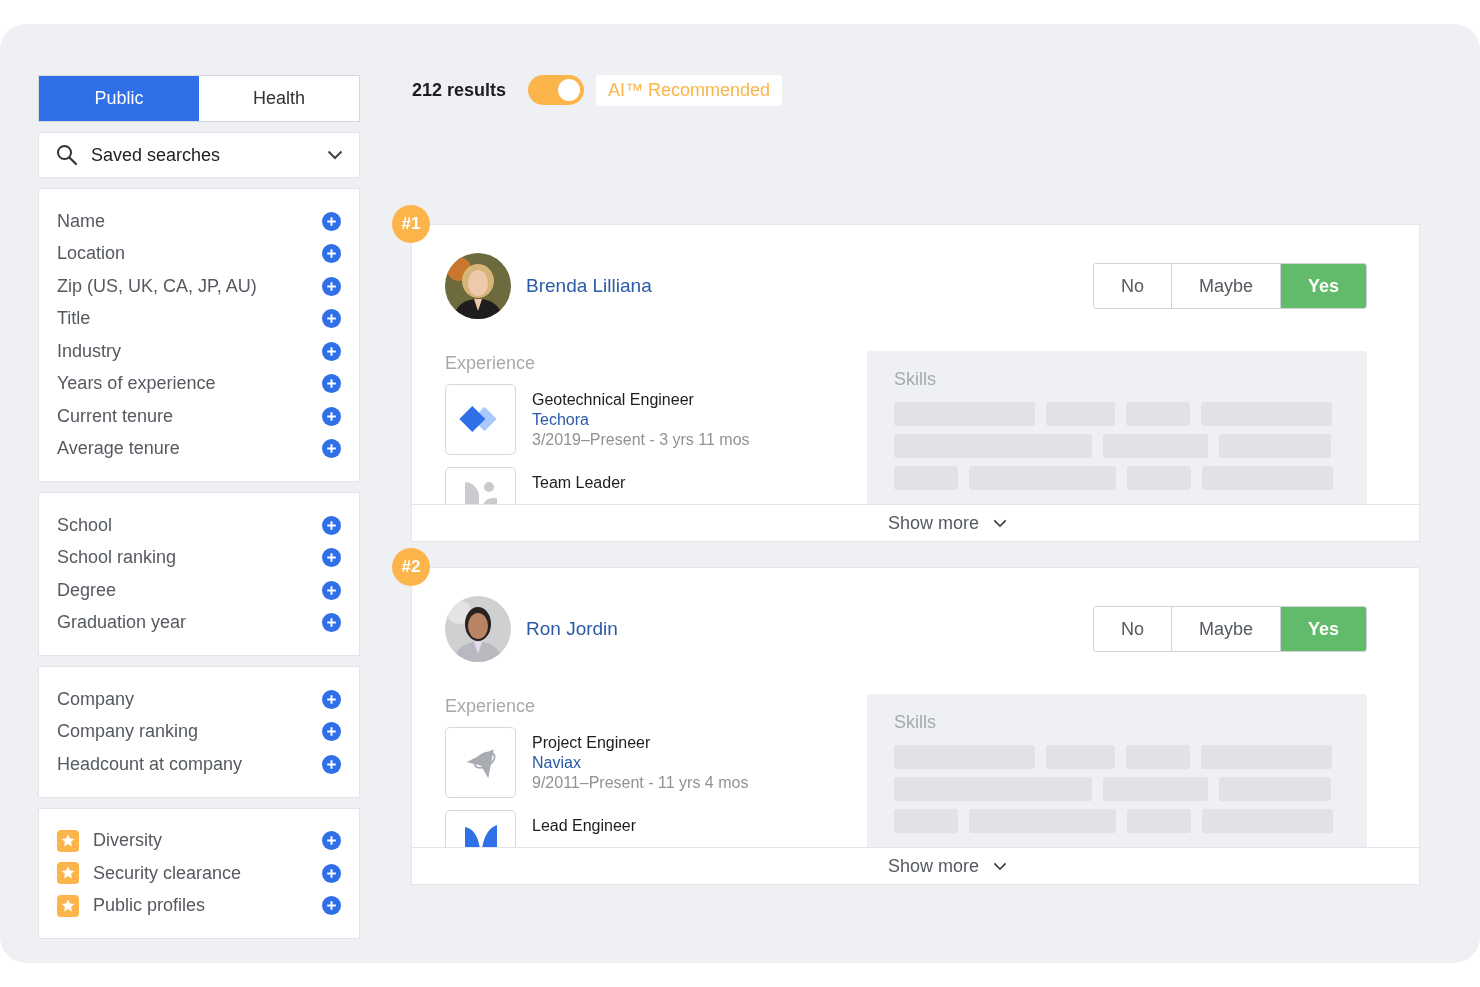 The width and height of the screenshot is (1480, 987). Describe the element at coordinates (85, 525) in the screenshot. I see `filter-label: School` at that location.